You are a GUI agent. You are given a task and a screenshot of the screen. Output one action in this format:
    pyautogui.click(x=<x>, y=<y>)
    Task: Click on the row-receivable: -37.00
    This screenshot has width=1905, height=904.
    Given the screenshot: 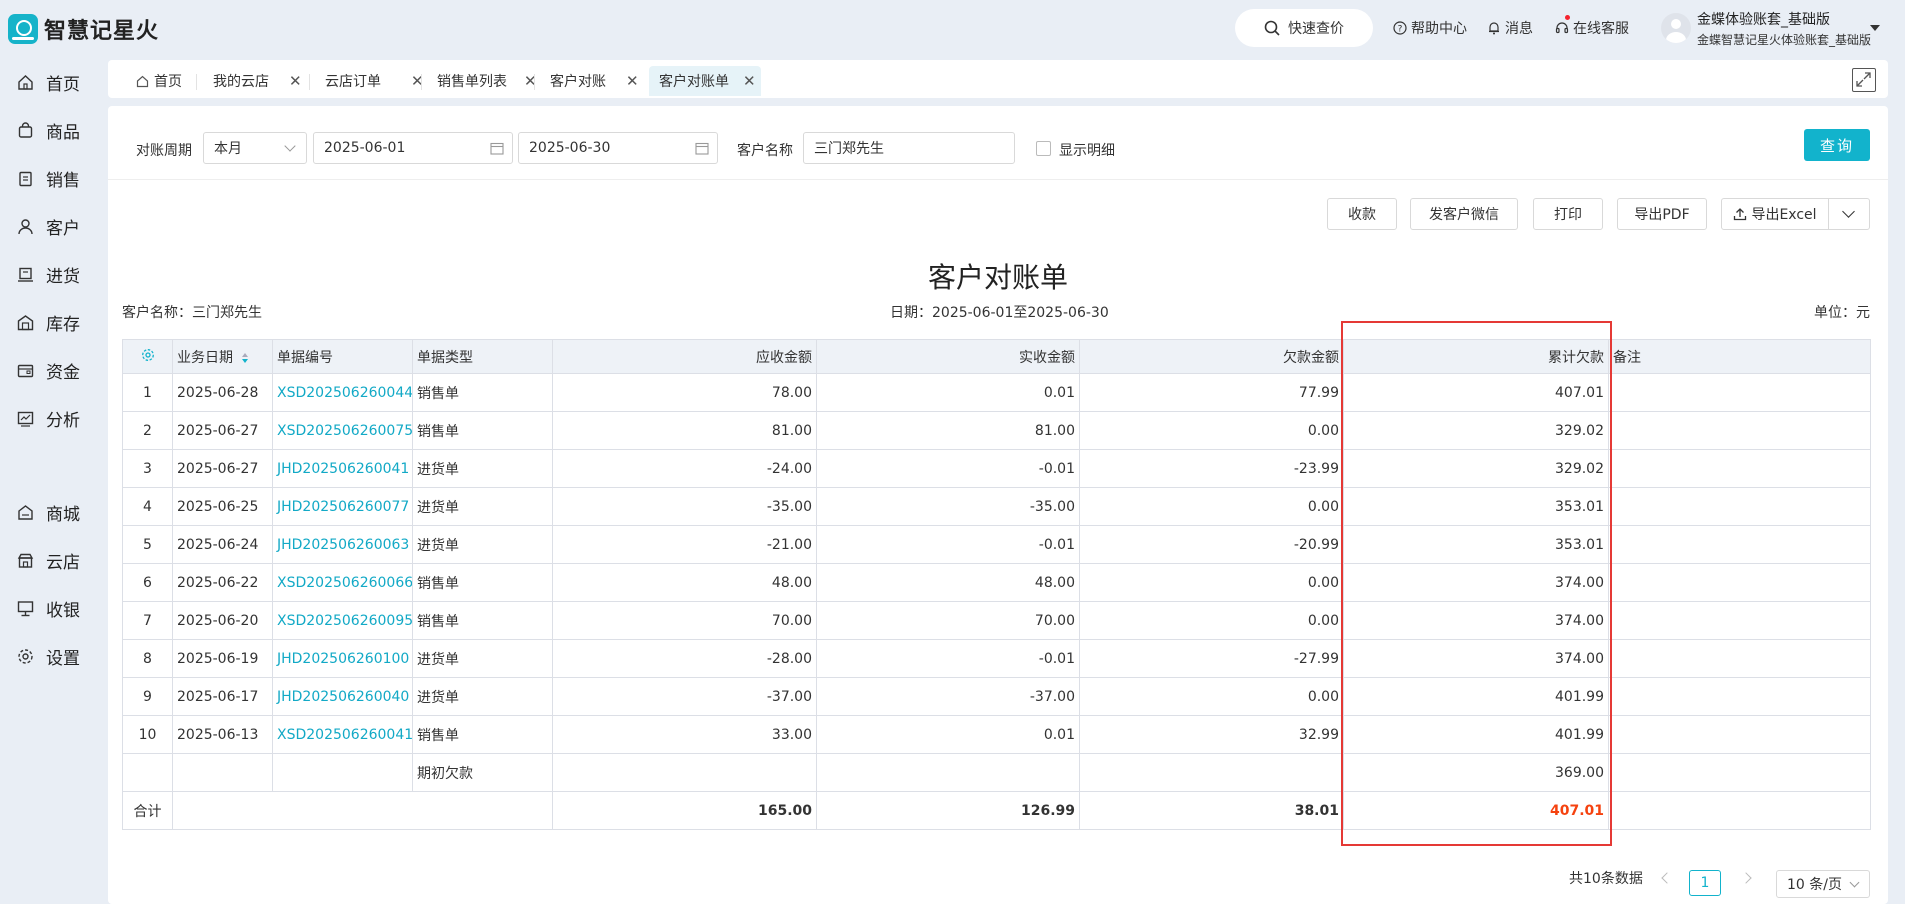 What is the action you would take?
    pyautogui.click(x=684, y=696)
    